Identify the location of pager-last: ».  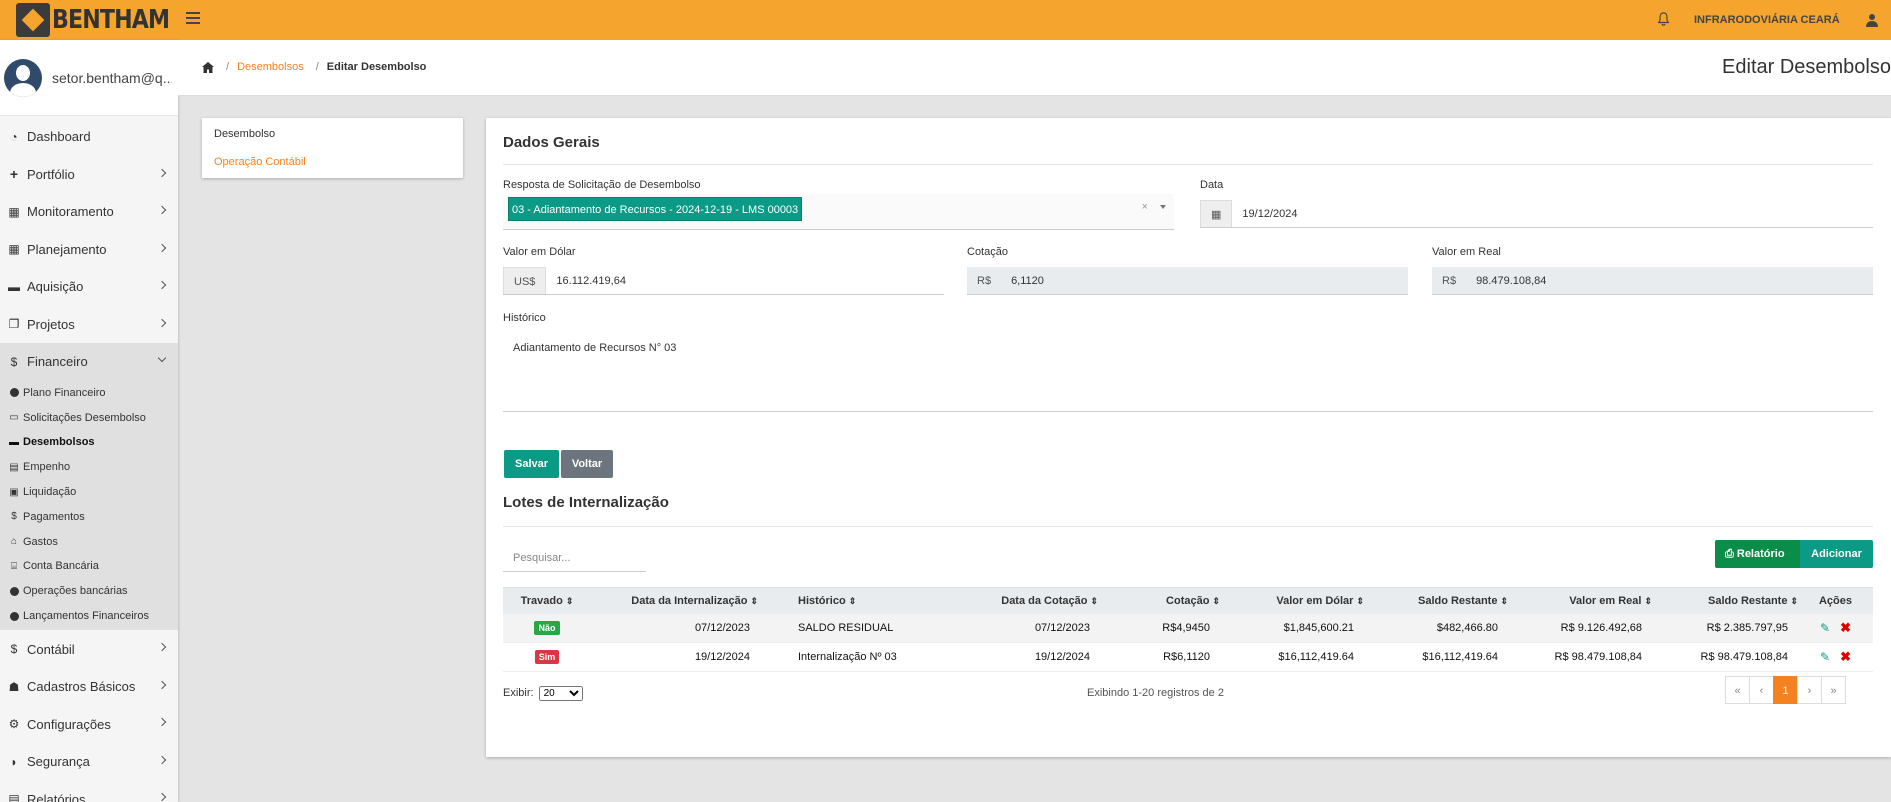
(1833, 690).